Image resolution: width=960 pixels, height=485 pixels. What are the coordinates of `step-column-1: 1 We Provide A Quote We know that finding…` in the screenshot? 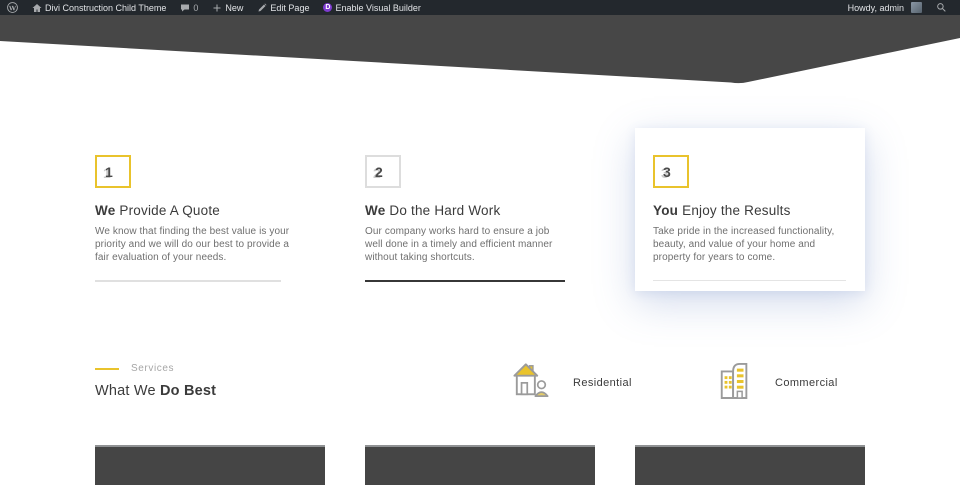 It's located at (210, 209).